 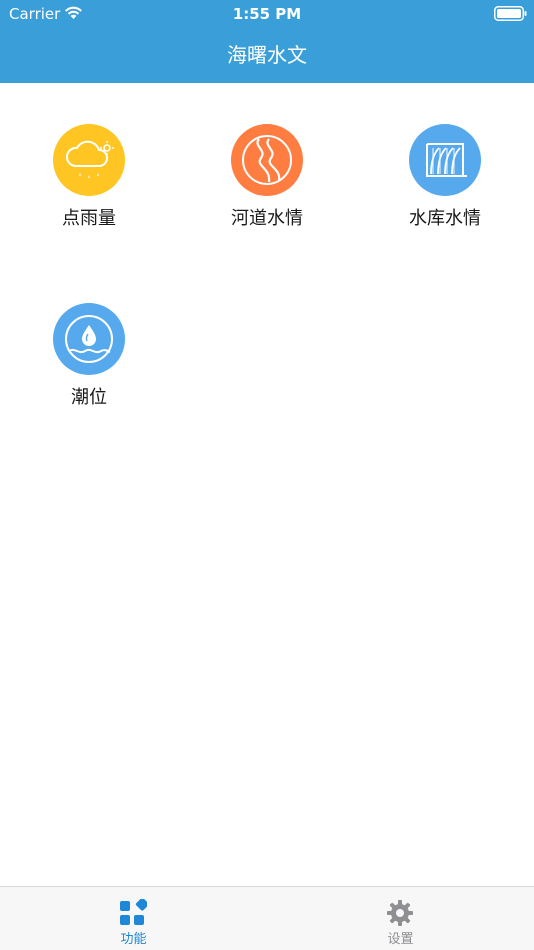 What do you see at coordinates (133, 912) in the screenshot?
I see `grid-icon` at bounding box center [133, 912].